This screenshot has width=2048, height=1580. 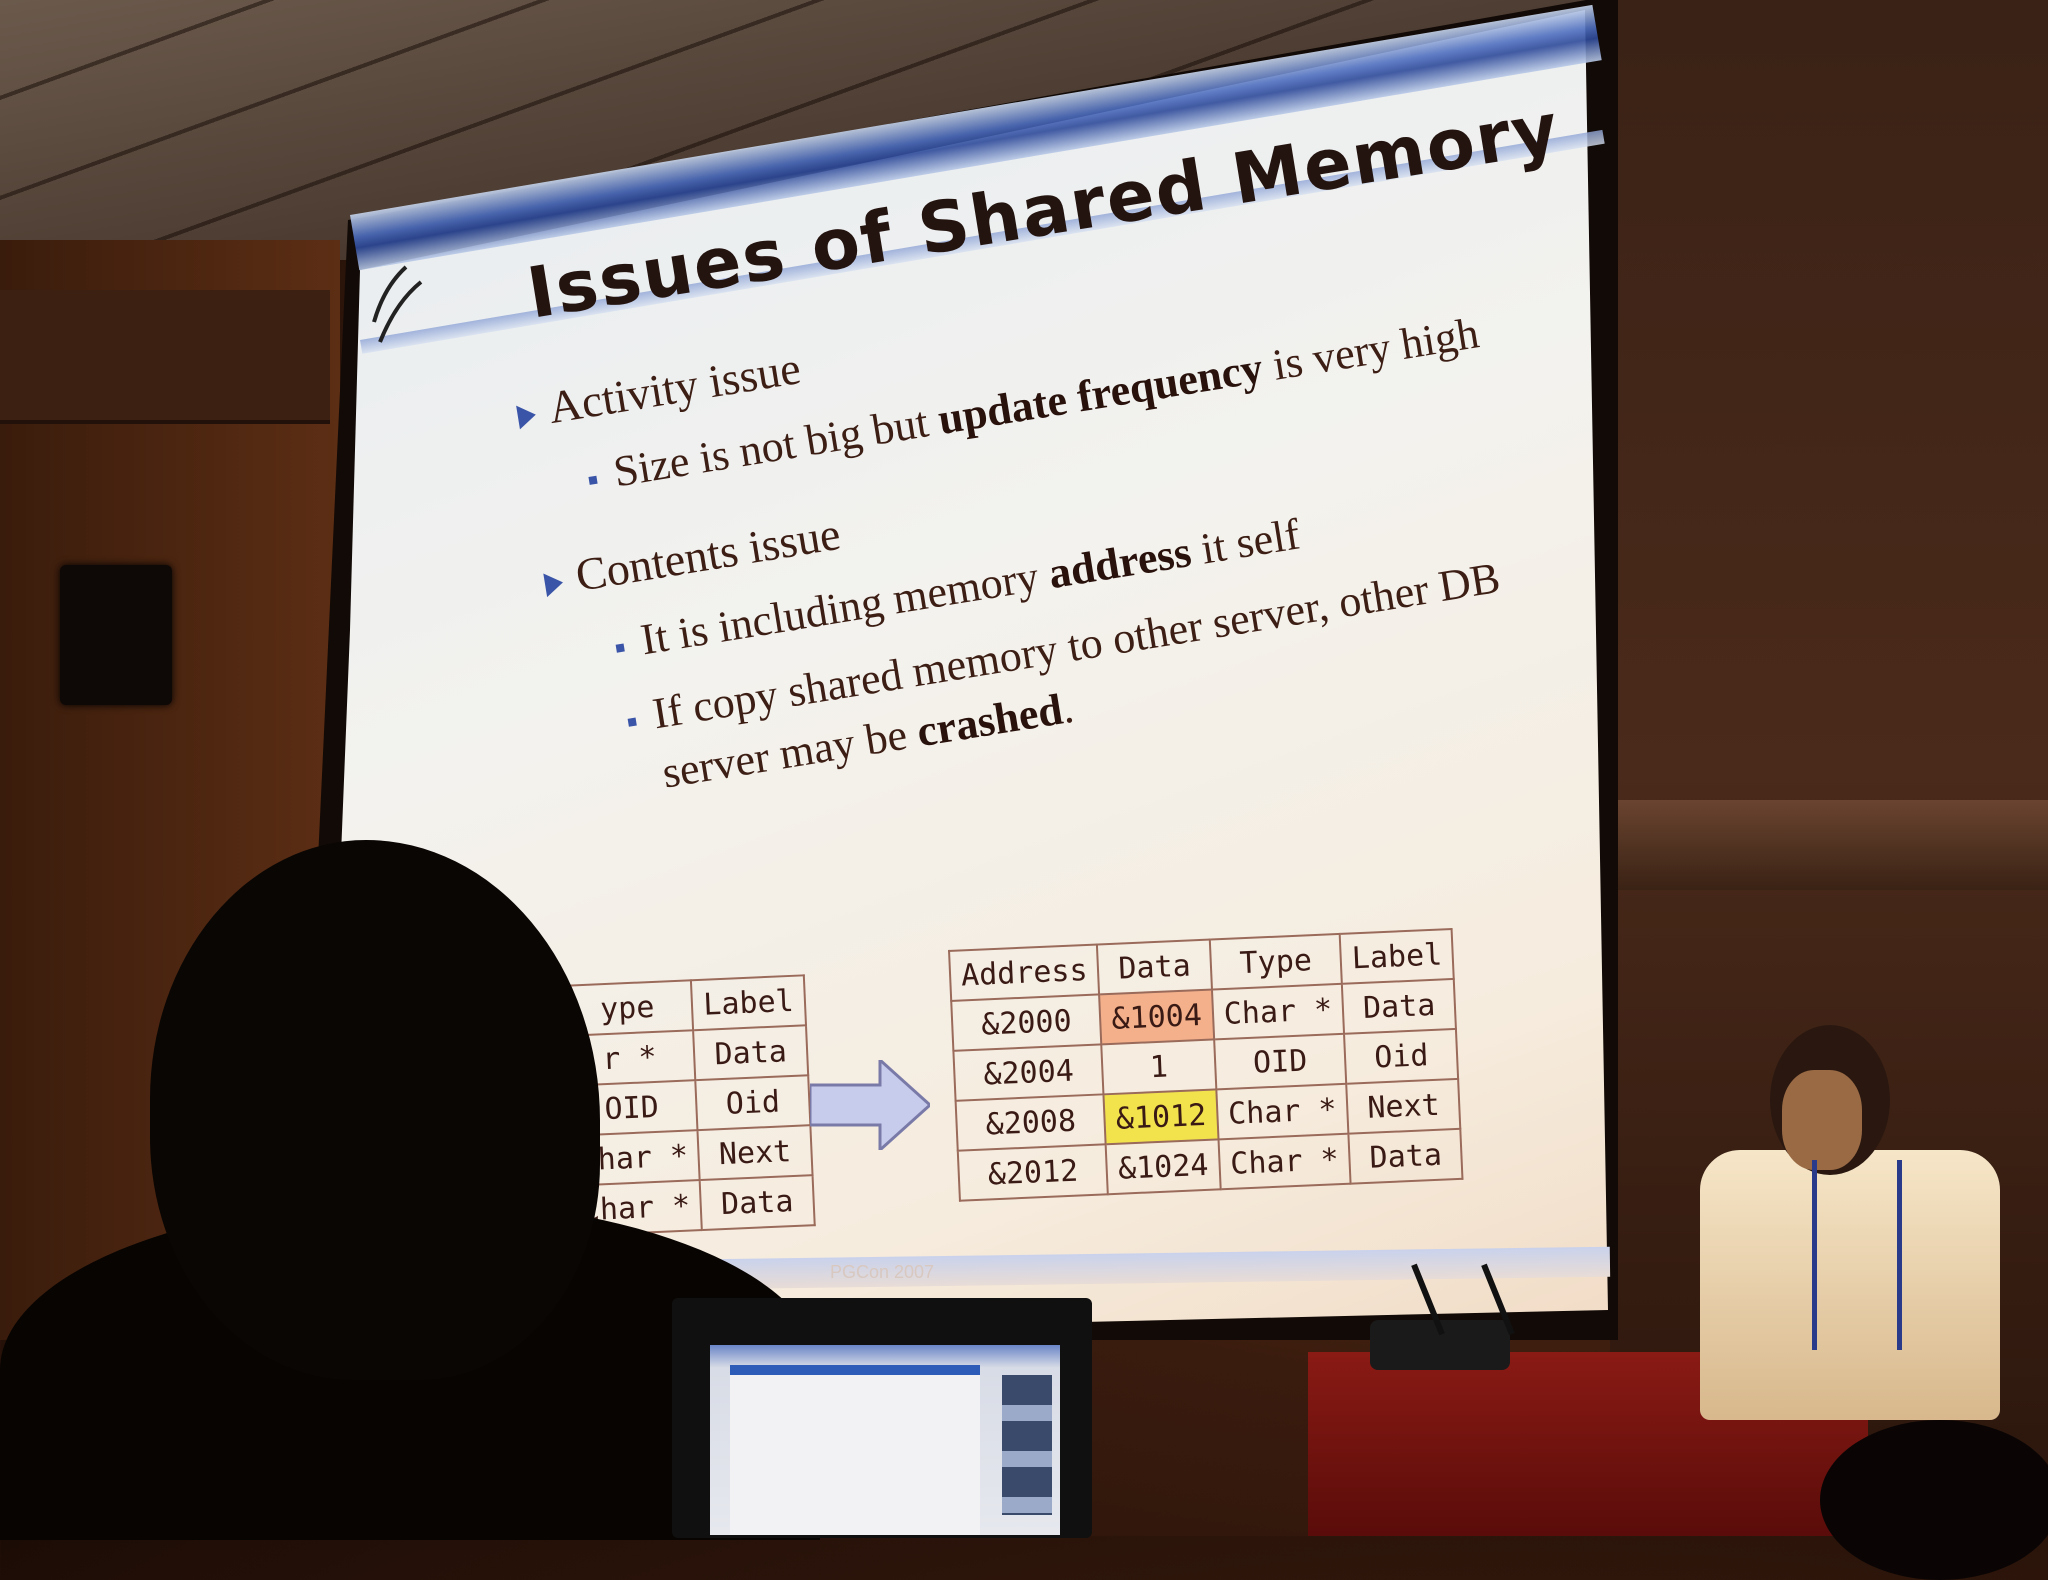 I want to click on table-cell: &1024, so click(x=1163, y=1167).